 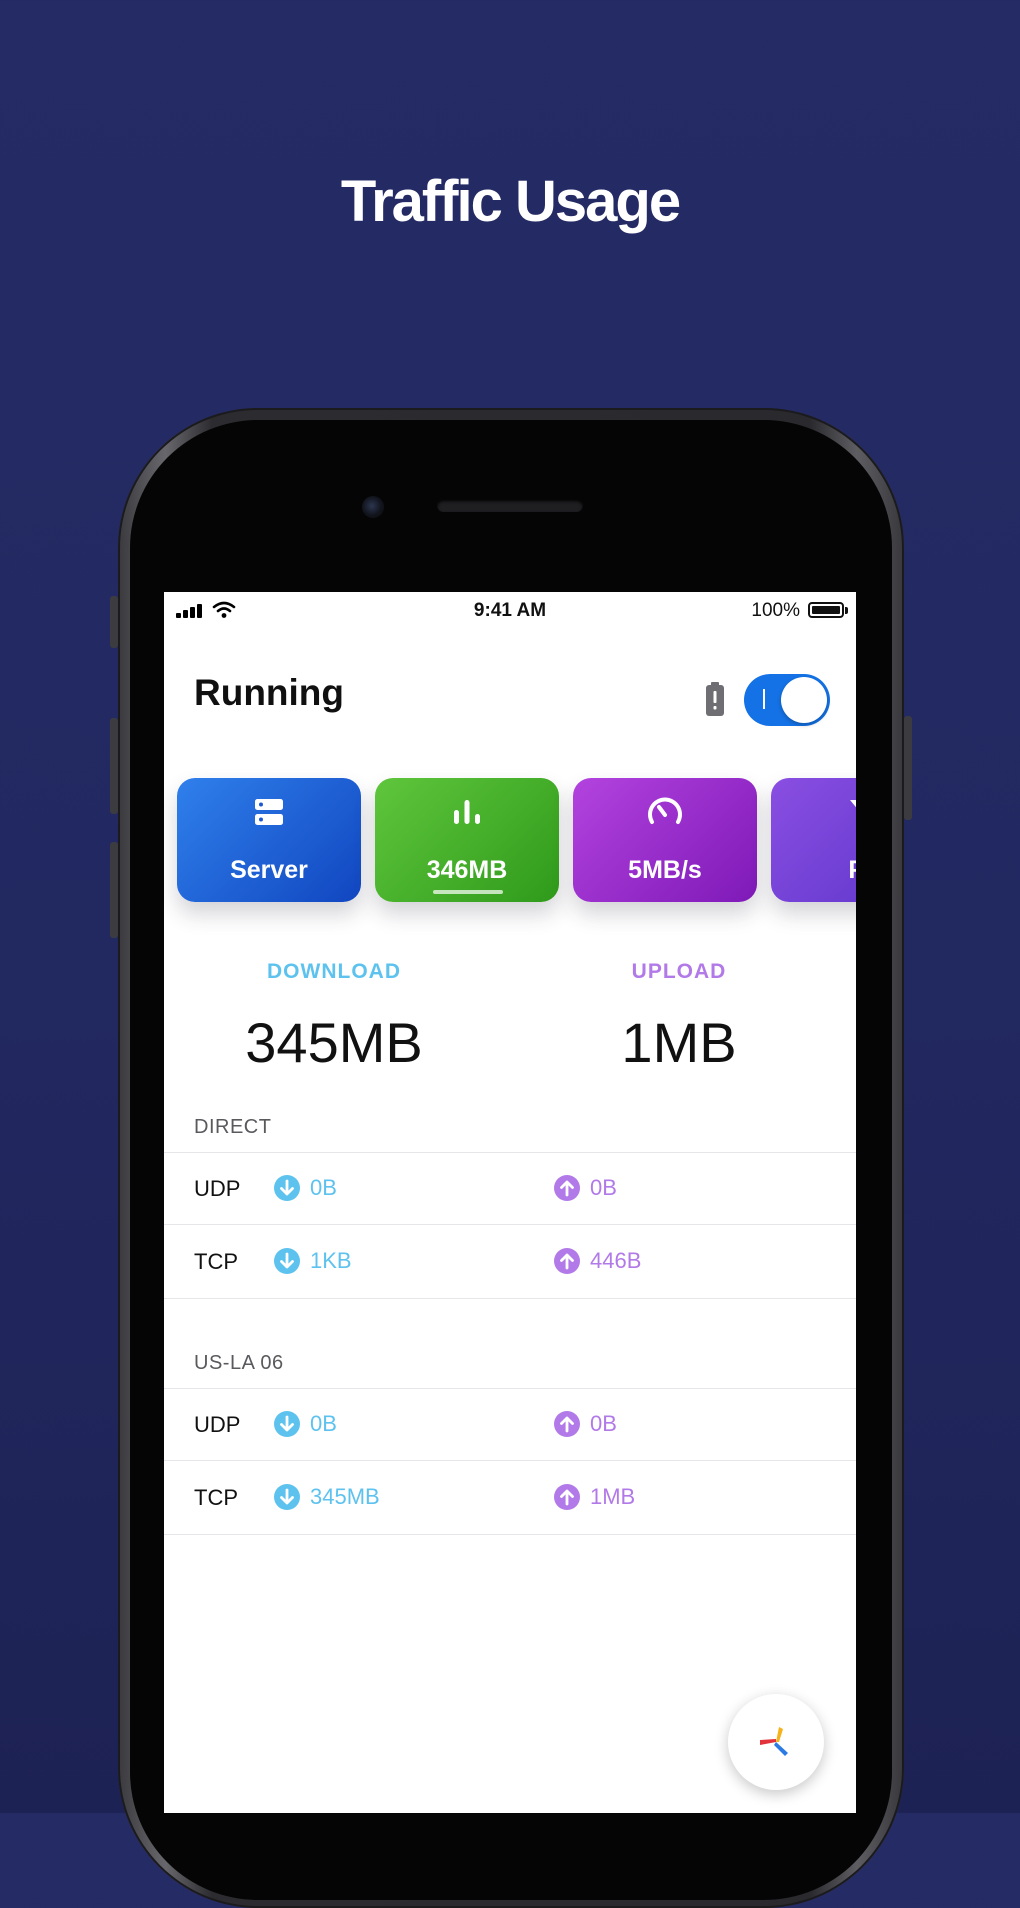 What do you see at coordinates (114, 622) in the screenshot?
I see `mute-switch` at bounding box center [114, 622].